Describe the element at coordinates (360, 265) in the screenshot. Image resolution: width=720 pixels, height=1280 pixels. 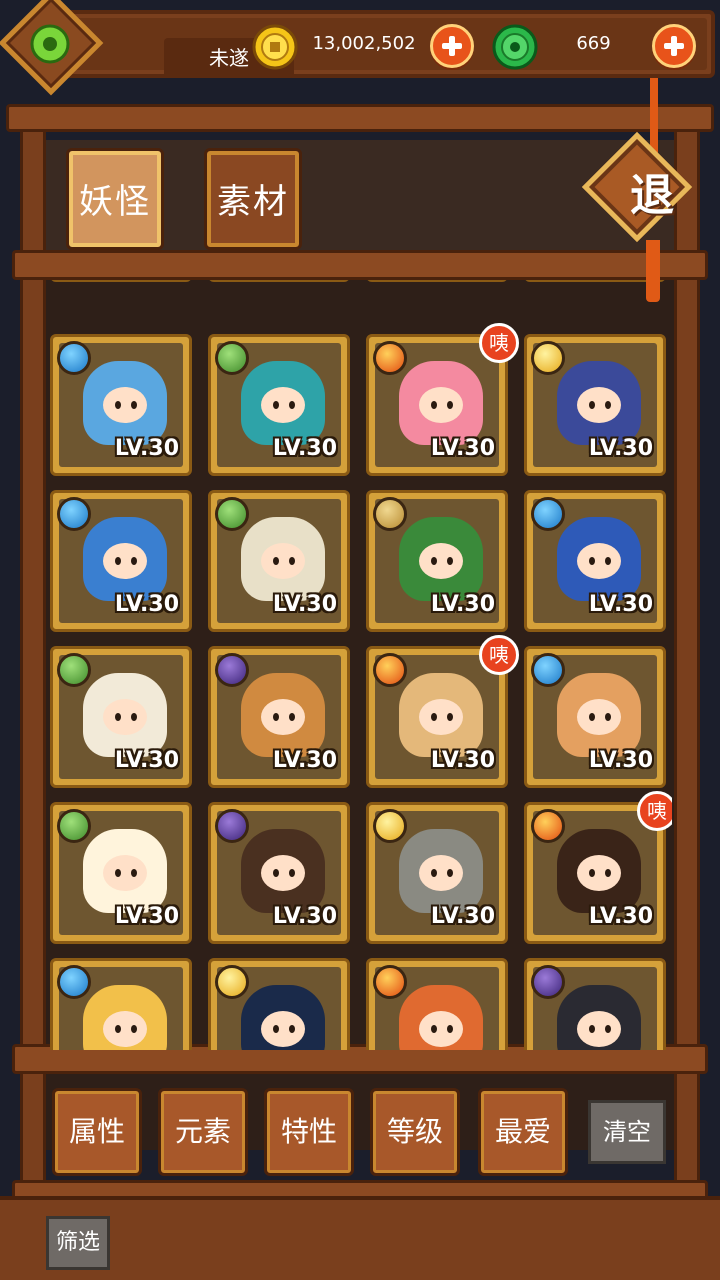
I see `cabinet-rail-mid` at that location.